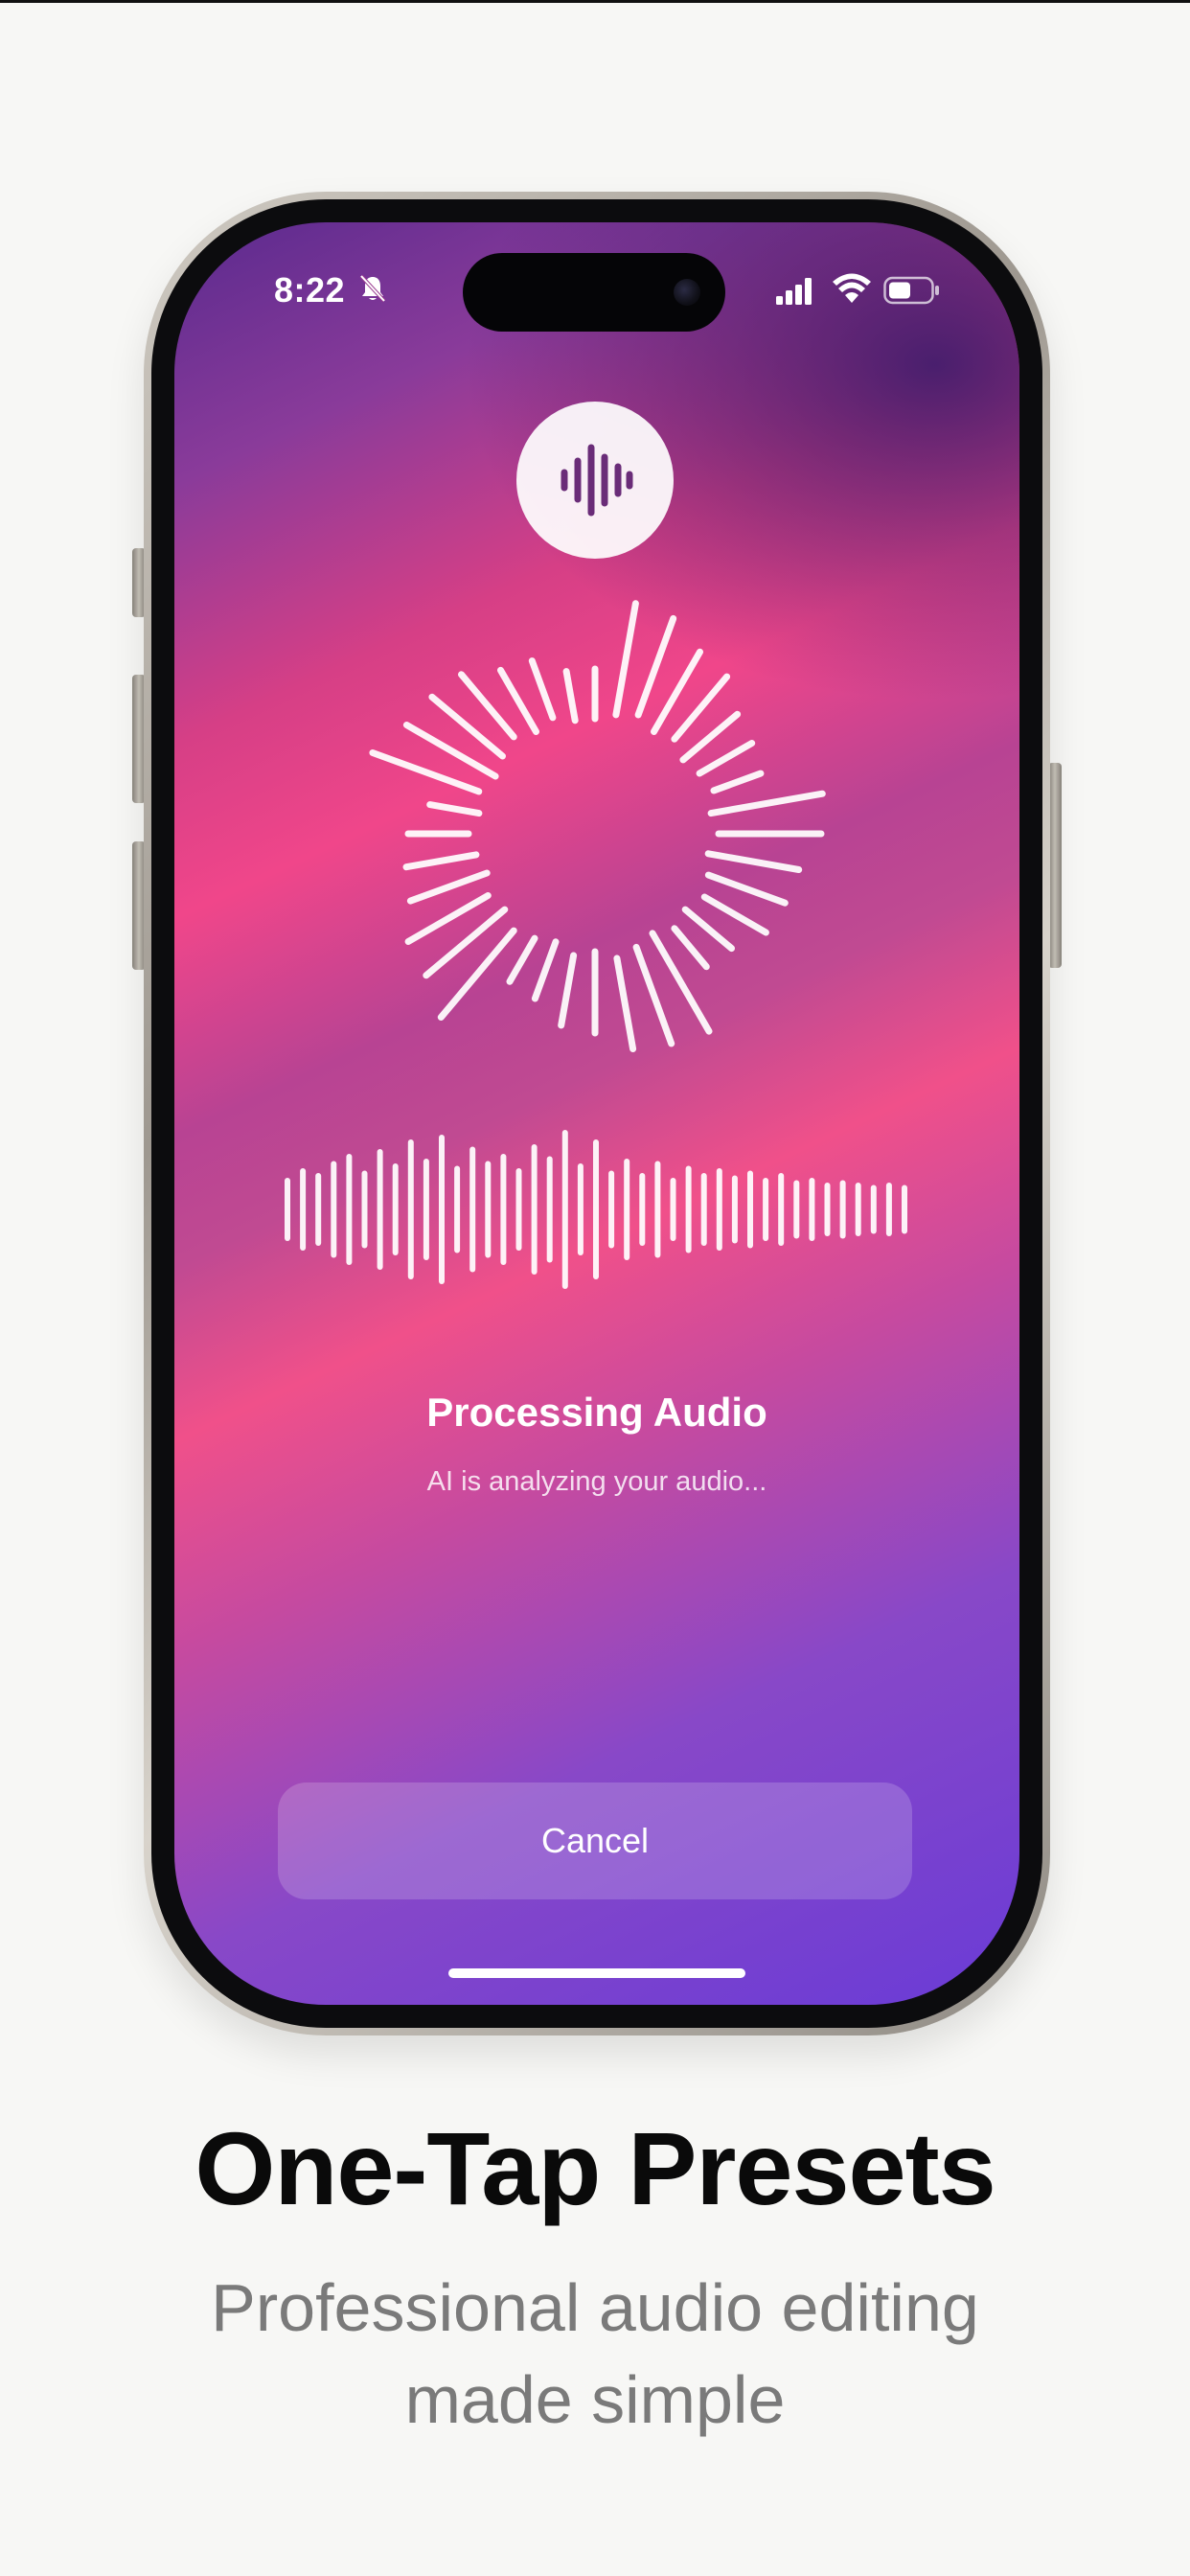 This screenshot has height=2576, width=1190. What do you see at coordinates (595, 2168) in the screenshot?
I see `marketing-headline: One-Tap Presets` at bounding box center [595, 2168].